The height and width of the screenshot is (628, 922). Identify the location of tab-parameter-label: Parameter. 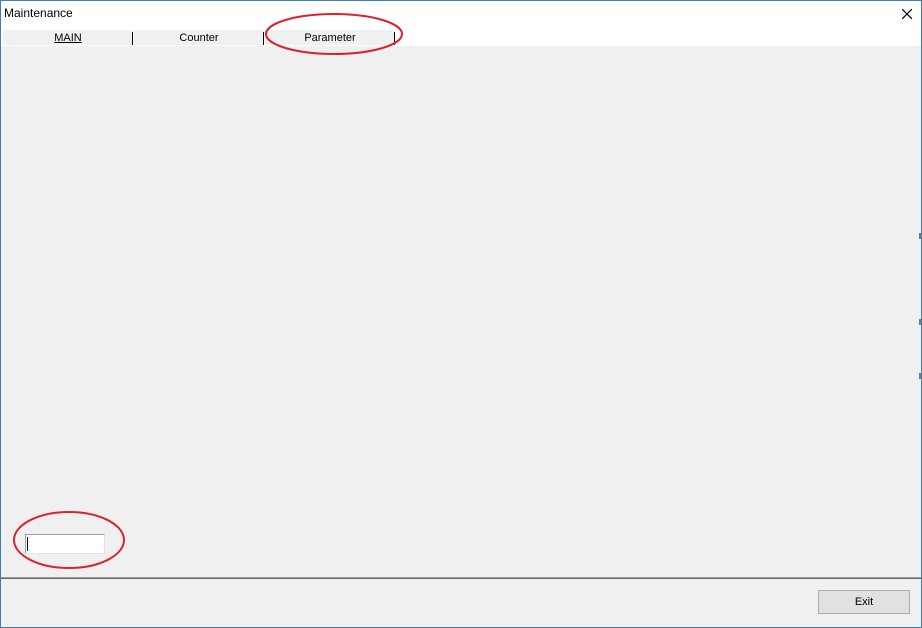
(330, 38).